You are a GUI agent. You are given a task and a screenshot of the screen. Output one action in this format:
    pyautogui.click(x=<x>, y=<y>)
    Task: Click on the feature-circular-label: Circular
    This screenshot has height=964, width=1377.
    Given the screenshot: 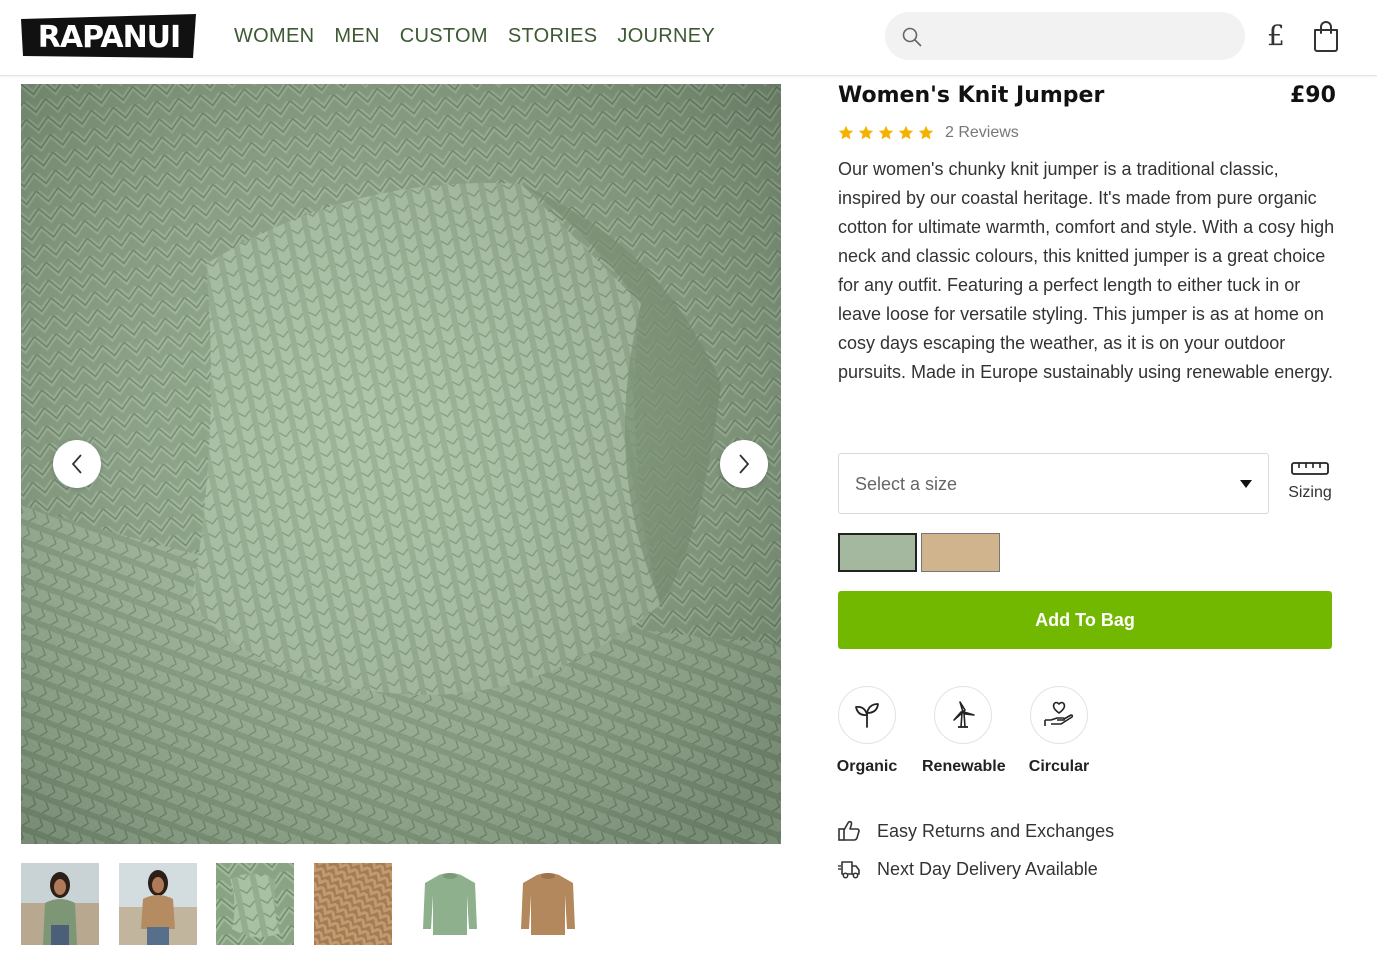 What is the action you would take?
    pyautogui.click(x=1059, y=766)
    